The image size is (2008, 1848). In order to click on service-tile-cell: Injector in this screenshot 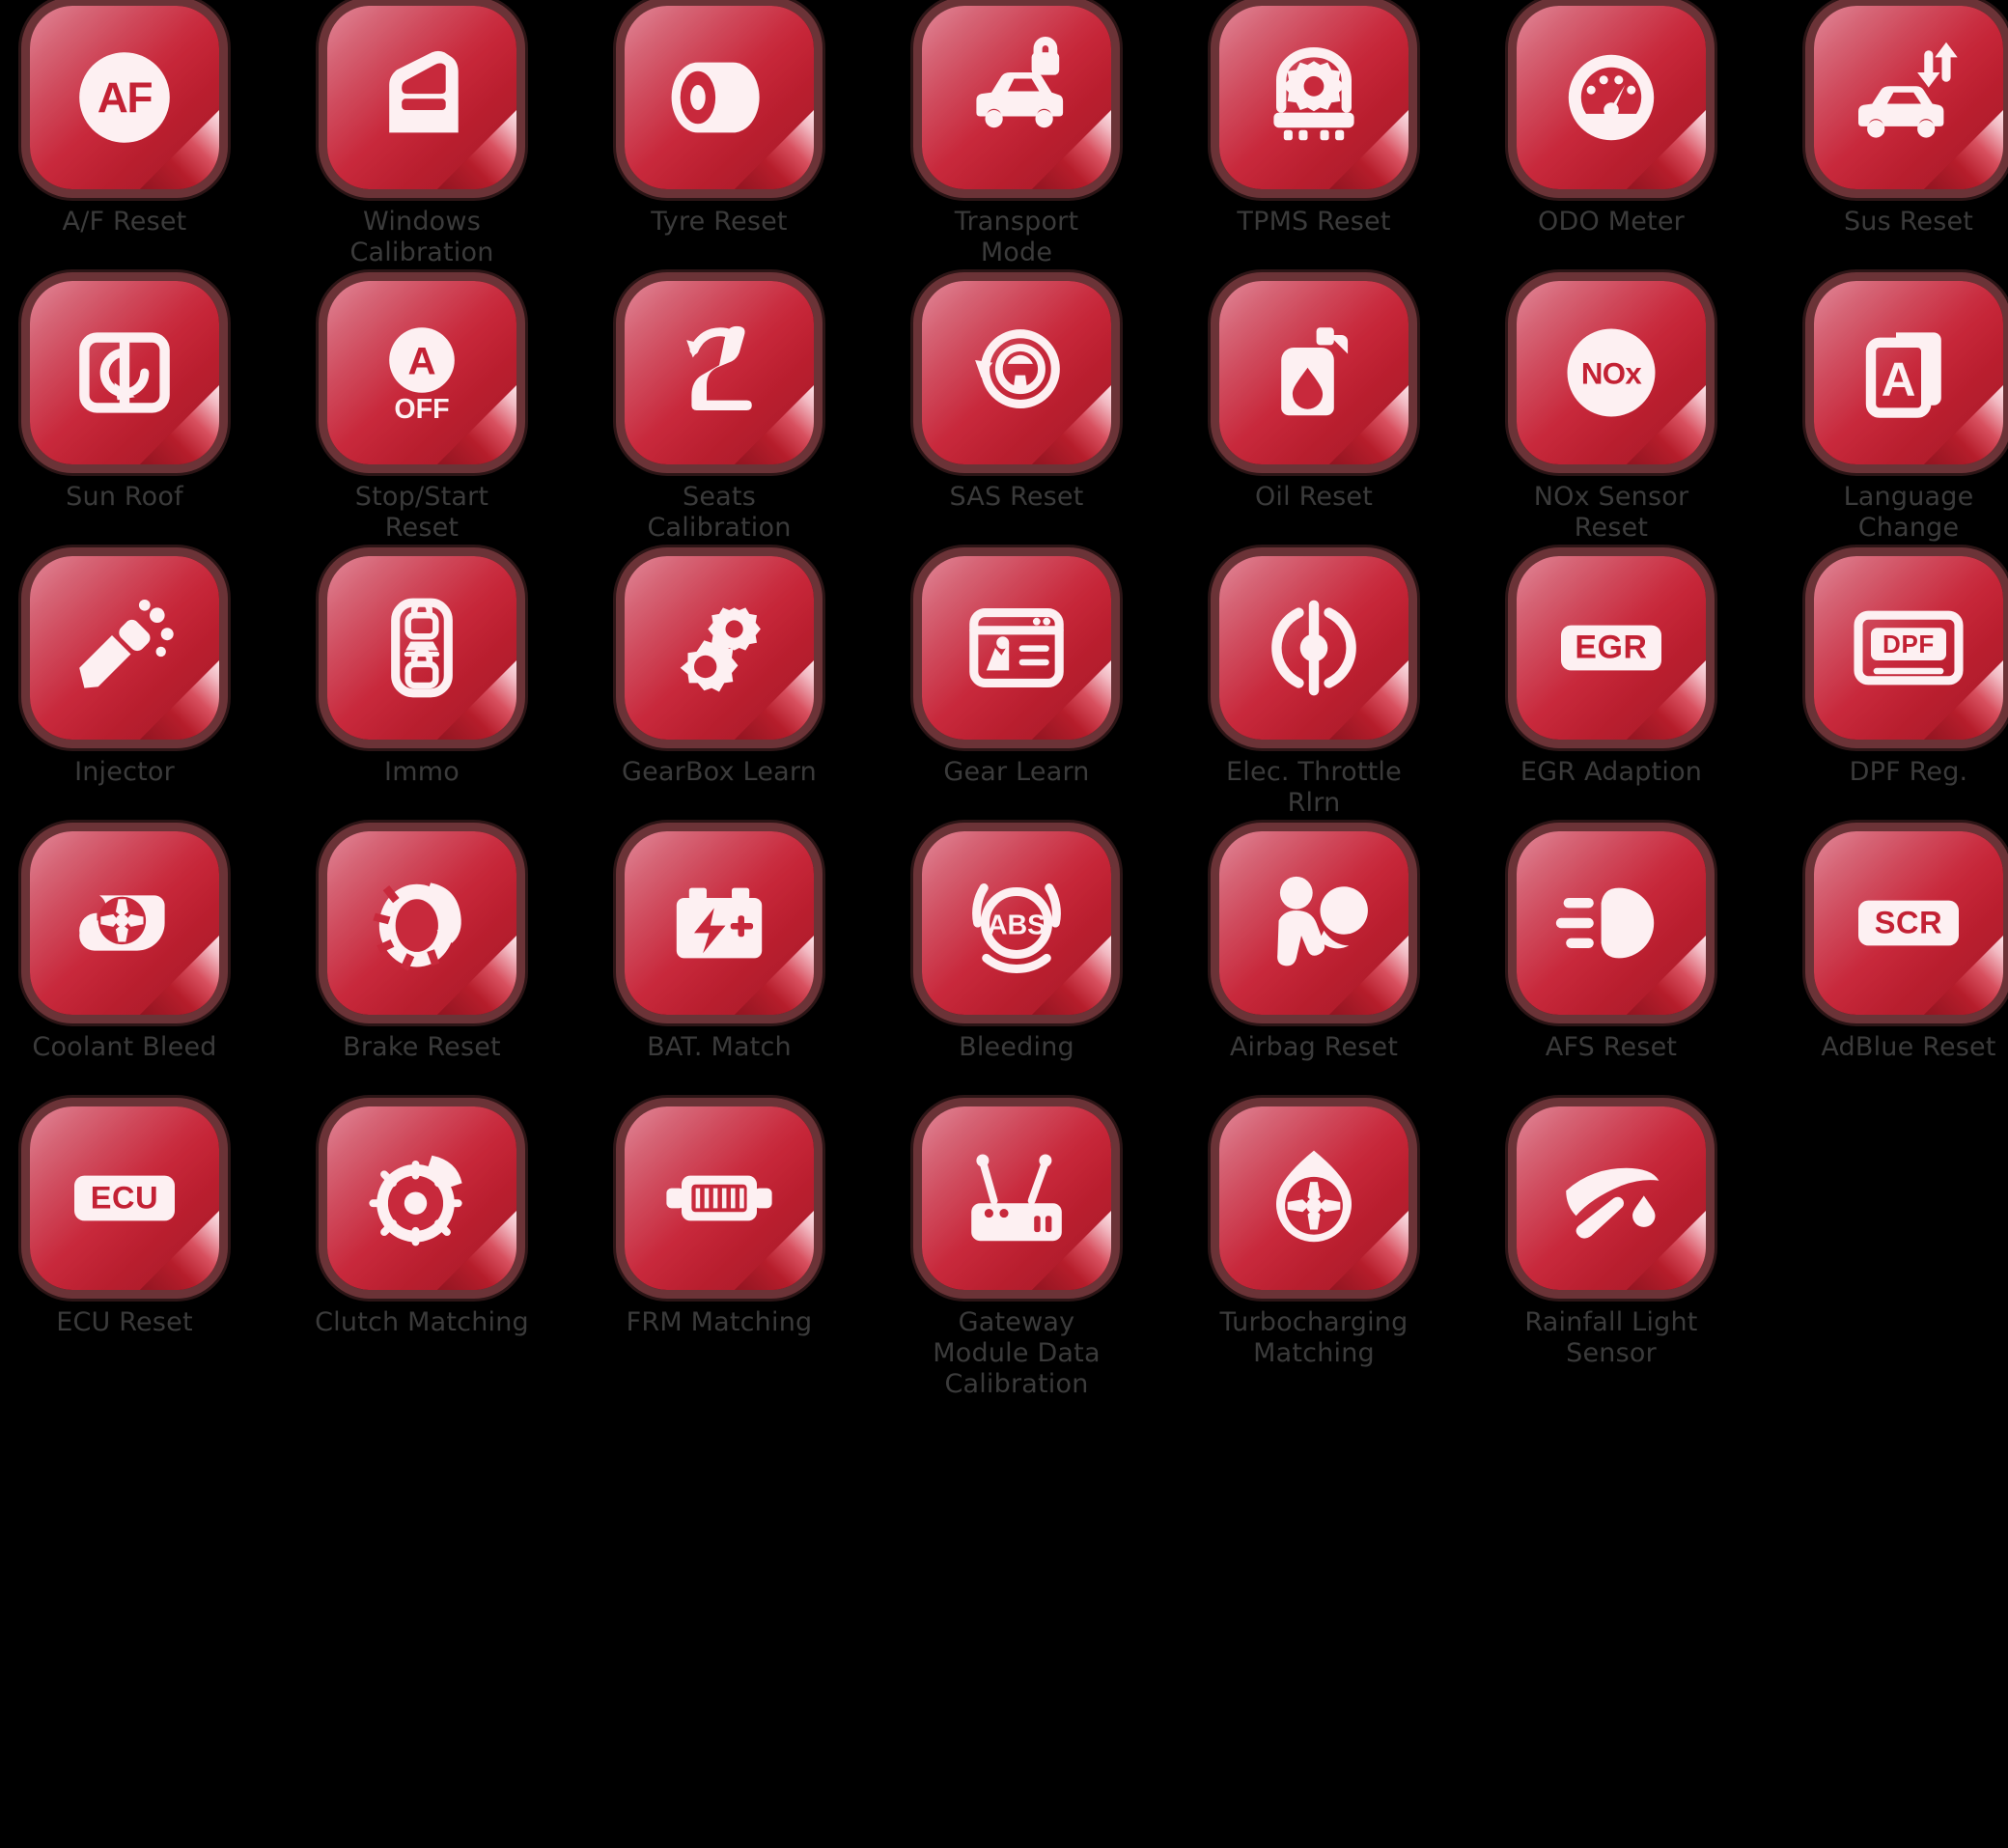, I will do `click(125, 694)`.